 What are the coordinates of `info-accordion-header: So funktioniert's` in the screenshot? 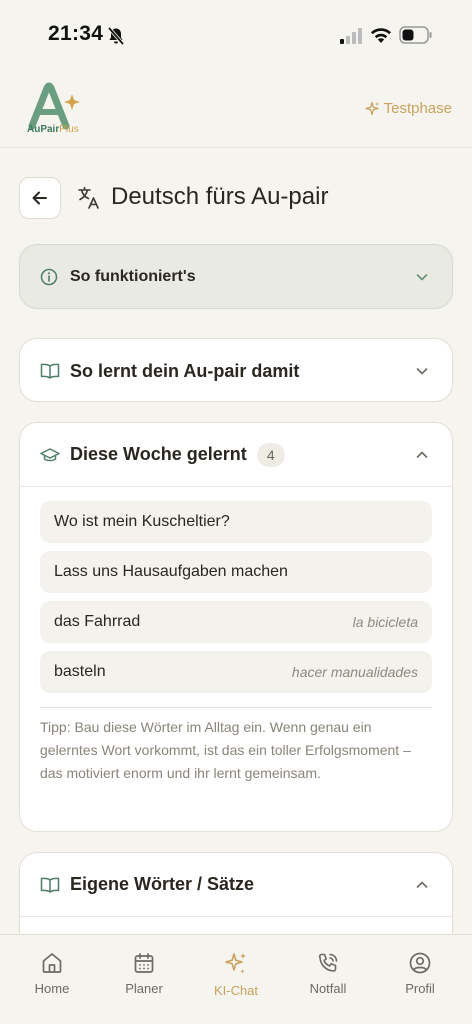 It's located at (236, 276).